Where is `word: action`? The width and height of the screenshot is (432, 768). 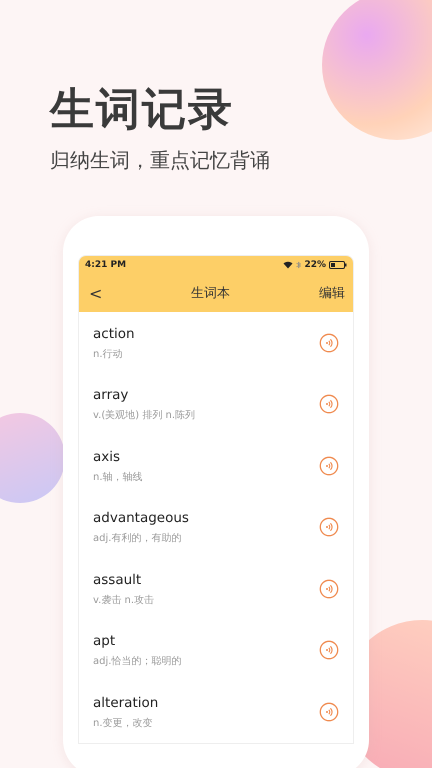 word: action is located at coordinates (114, 333).